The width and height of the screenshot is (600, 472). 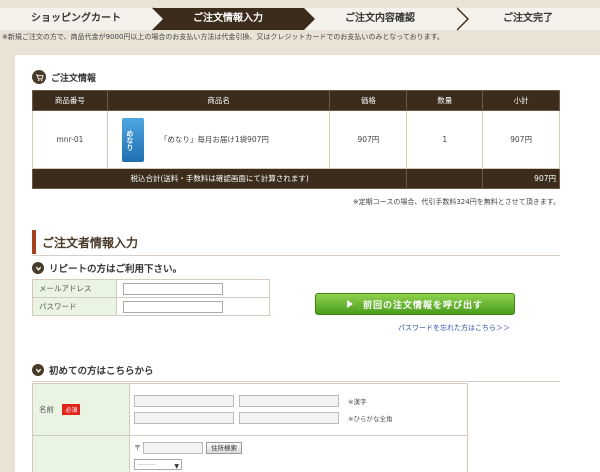 I want to click on forgot-password-link: パスワードを忘れた方はこちら＞＞, so click(x=454, y=328).